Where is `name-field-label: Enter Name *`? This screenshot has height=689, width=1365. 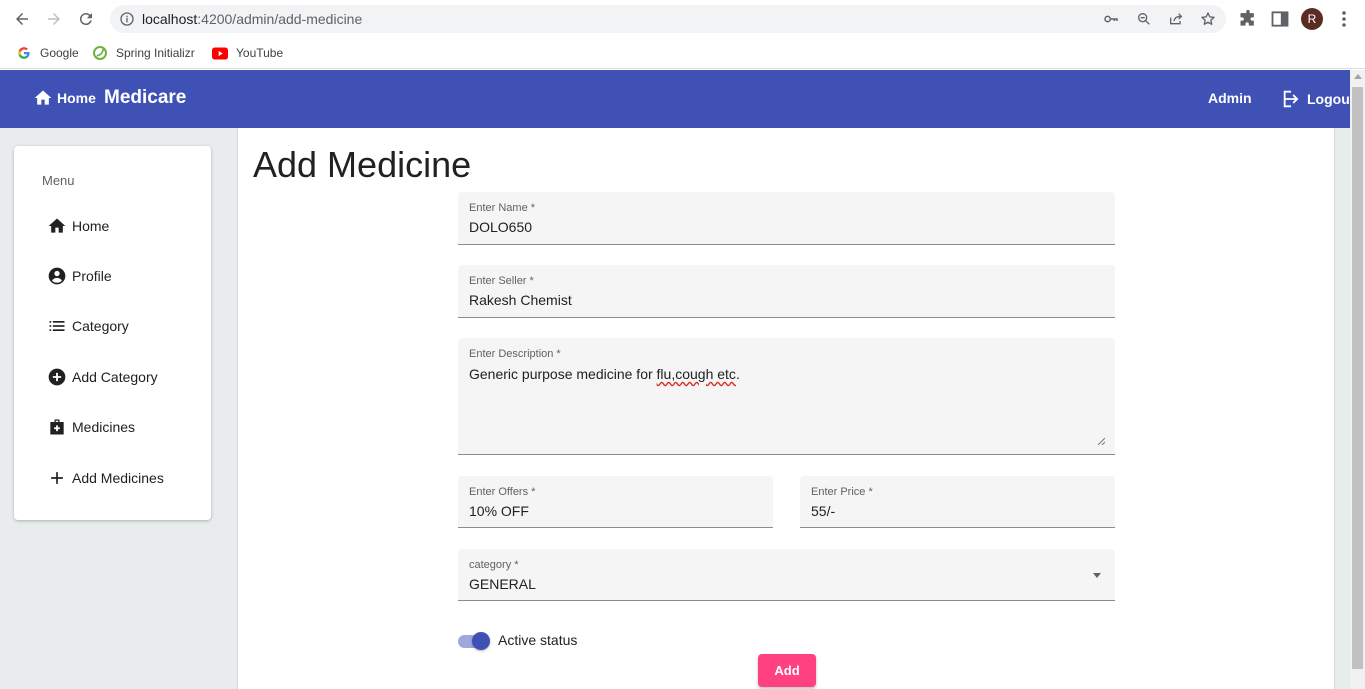
name-field-label: Enter Name * is located at coordinates (502, 208).